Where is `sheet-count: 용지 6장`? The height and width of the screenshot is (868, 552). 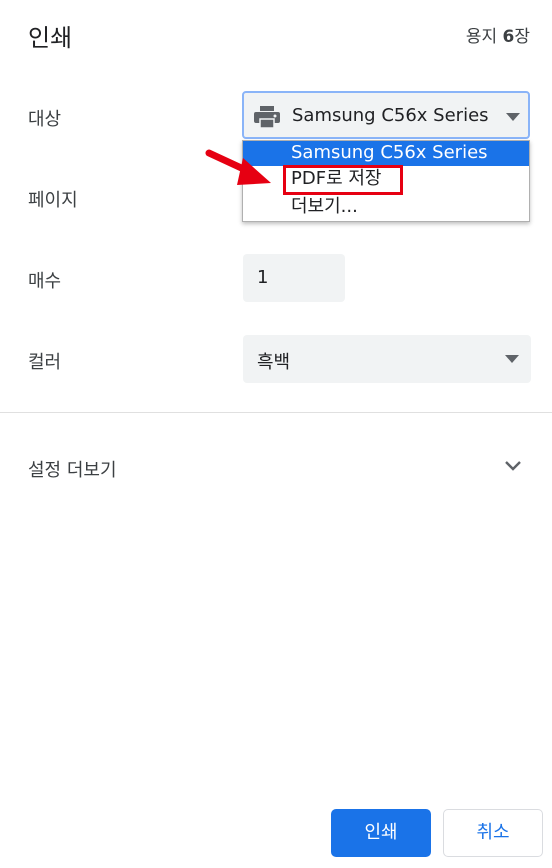
sheet-count: 용지 6장 is located at coordinates (498, 34).